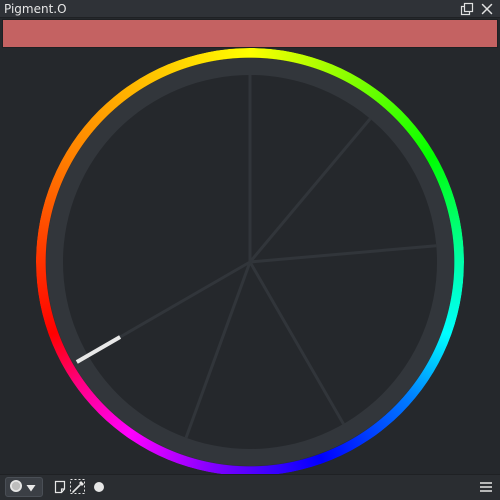 The width and height of the screenshot is (500, 500). I want to click on dot-icon, so click(99, 487).